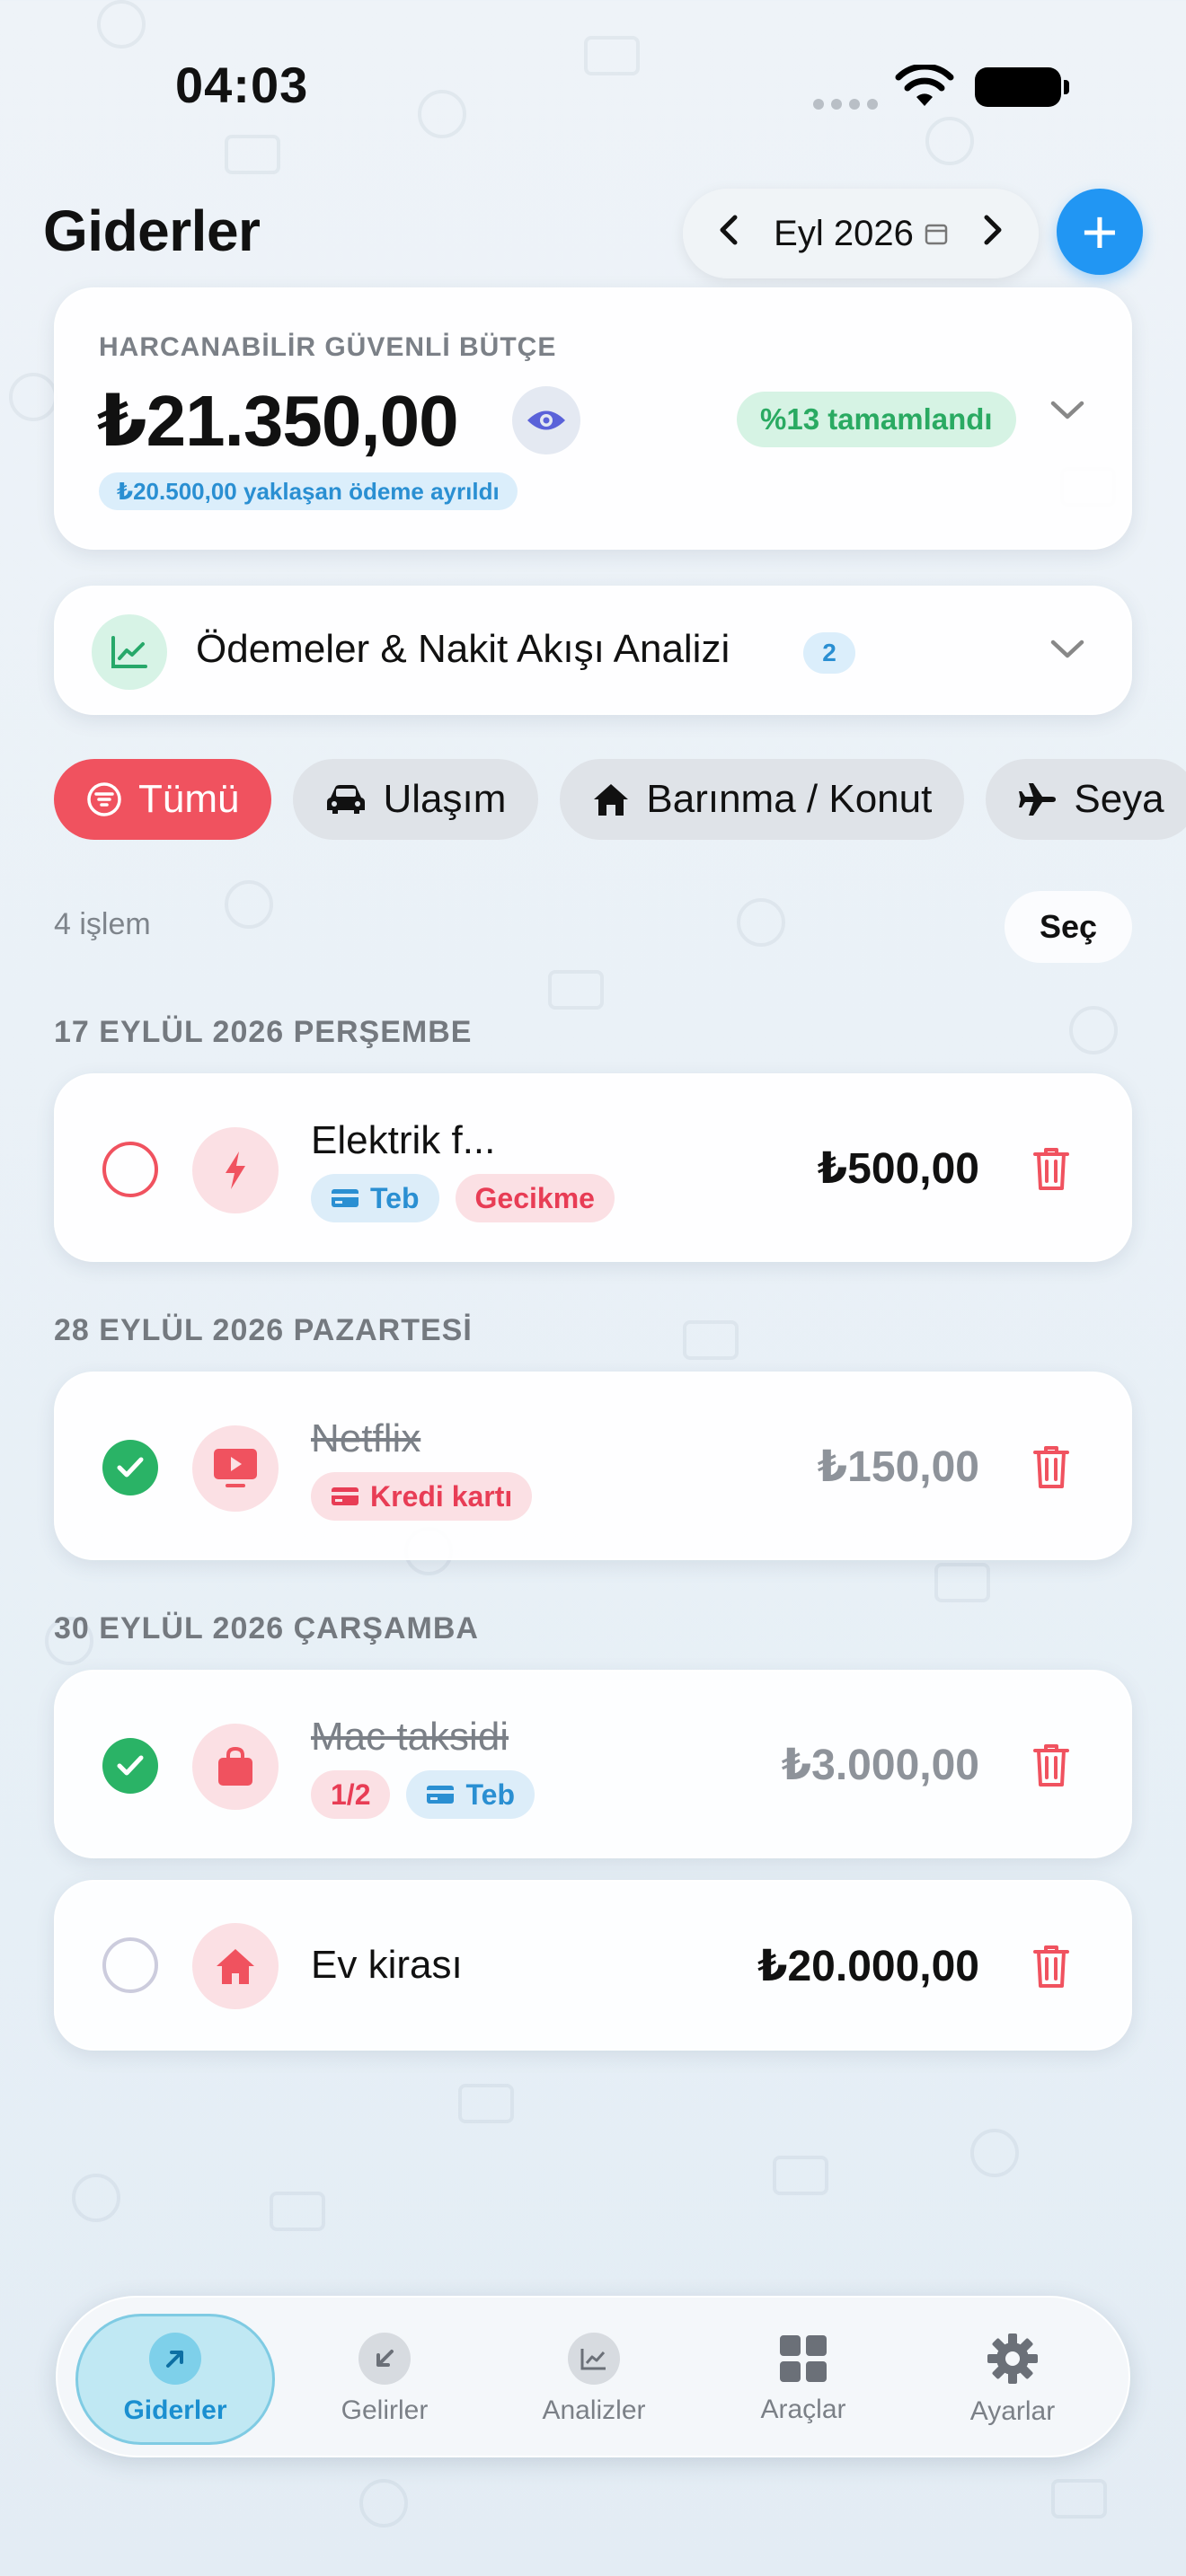 The width and height of the screenshot is (1186, 2576). I want to click on transaction-tags: 1/2 Teb, so click(423, 1794).